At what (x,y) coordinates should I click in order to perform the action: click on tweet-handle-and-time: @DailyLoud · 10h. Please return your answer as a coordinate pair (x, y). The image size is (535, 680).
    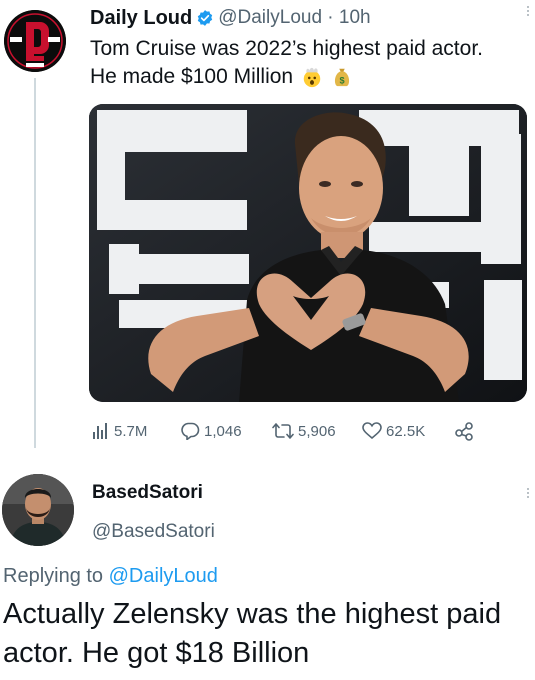
    Looking at the image, I should click on (294, 17).